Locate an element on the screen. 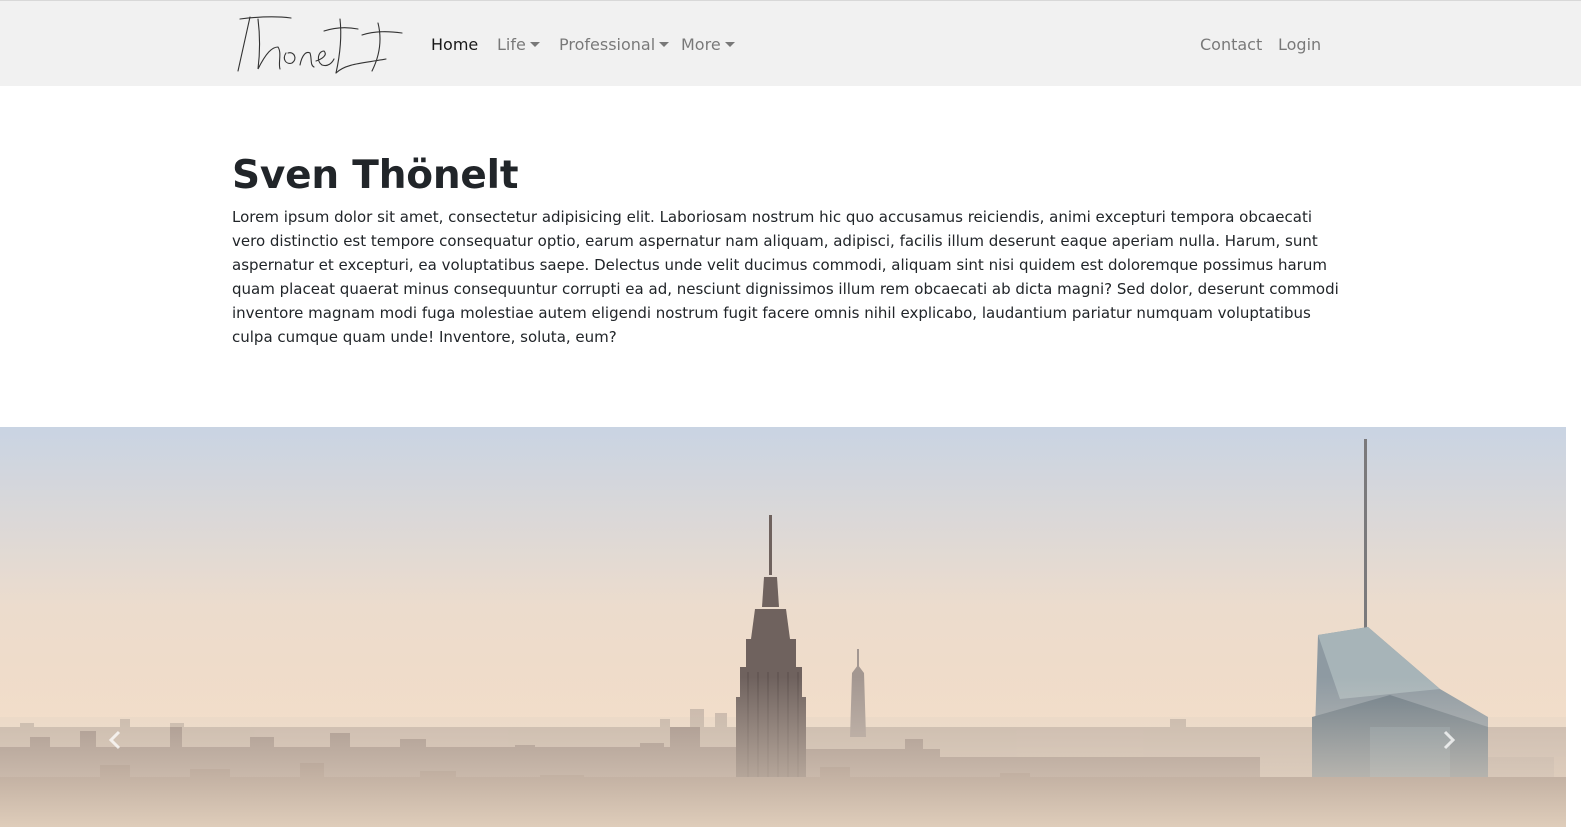 Image resolution: width=1581 pixels, height=827 pixels. nav-home: Home is located at coordinates (454, 45).